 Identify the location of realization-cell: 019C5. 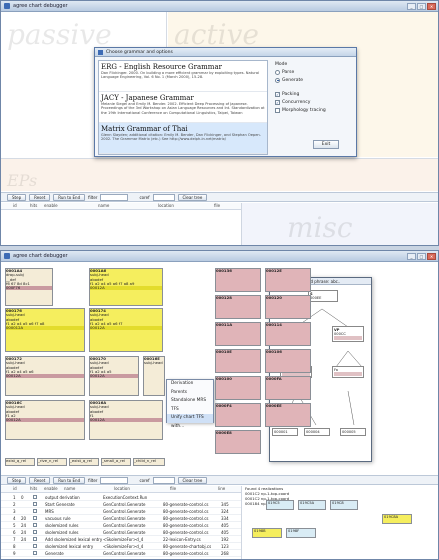
(280, 505).